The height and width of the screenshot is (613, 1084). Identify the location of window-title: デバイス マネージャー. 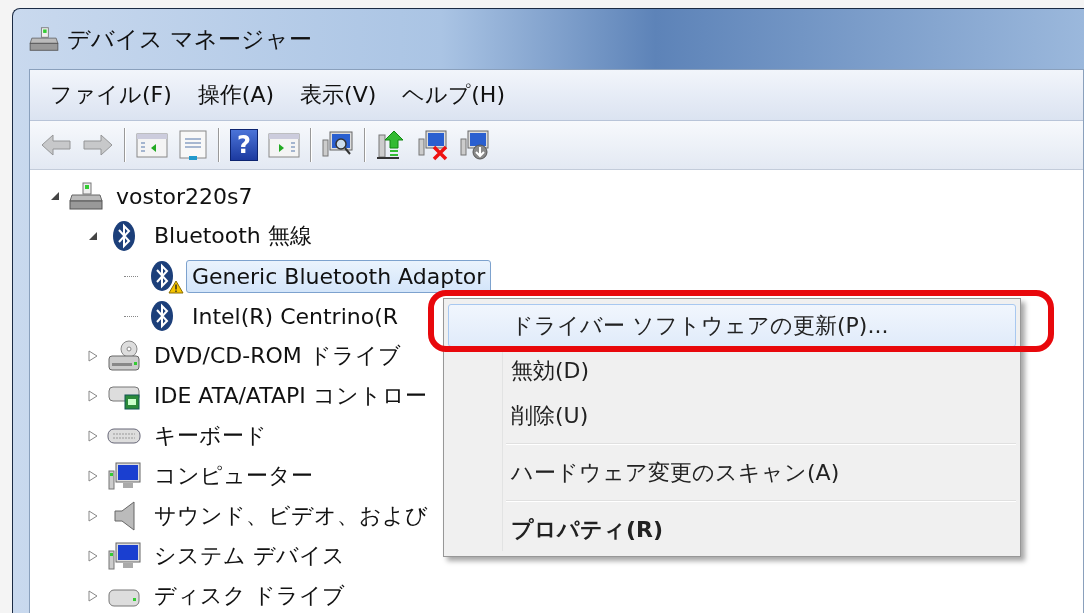
(190, 39).